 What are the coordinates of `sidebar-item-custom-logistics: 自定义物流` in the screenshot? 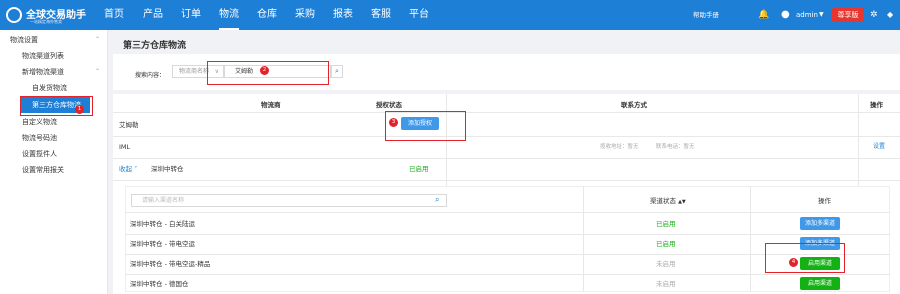 It's located at (54, 122).